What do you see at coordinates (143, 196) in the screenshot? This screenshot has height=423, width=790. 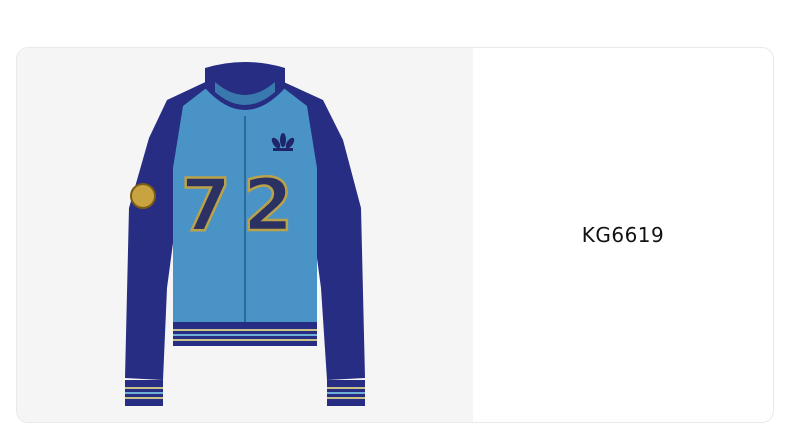 I see `sleeve-crest-patch` at bounding box center [143, 196].